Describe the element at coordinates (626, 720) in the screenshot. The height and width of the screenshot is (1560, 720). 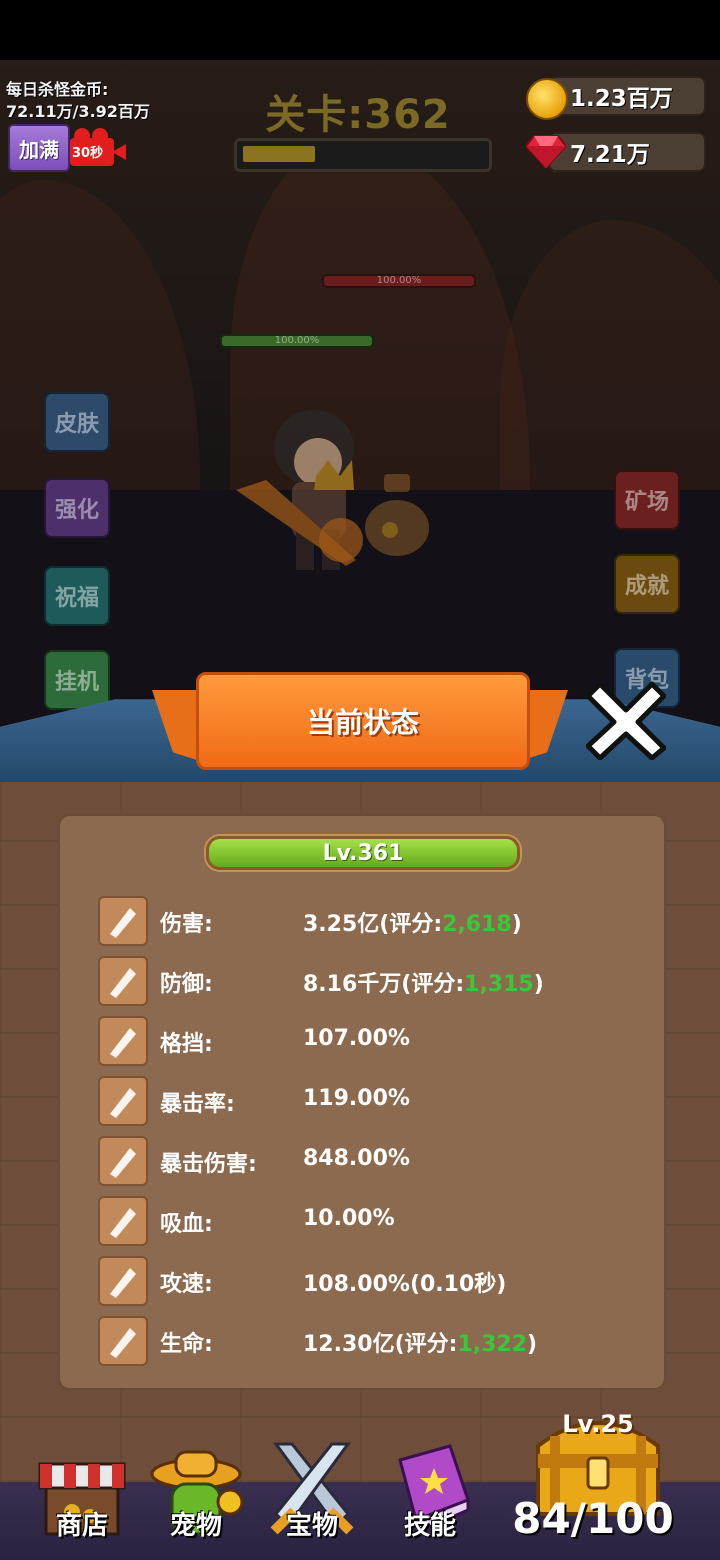
I see `close-icon` at that location.